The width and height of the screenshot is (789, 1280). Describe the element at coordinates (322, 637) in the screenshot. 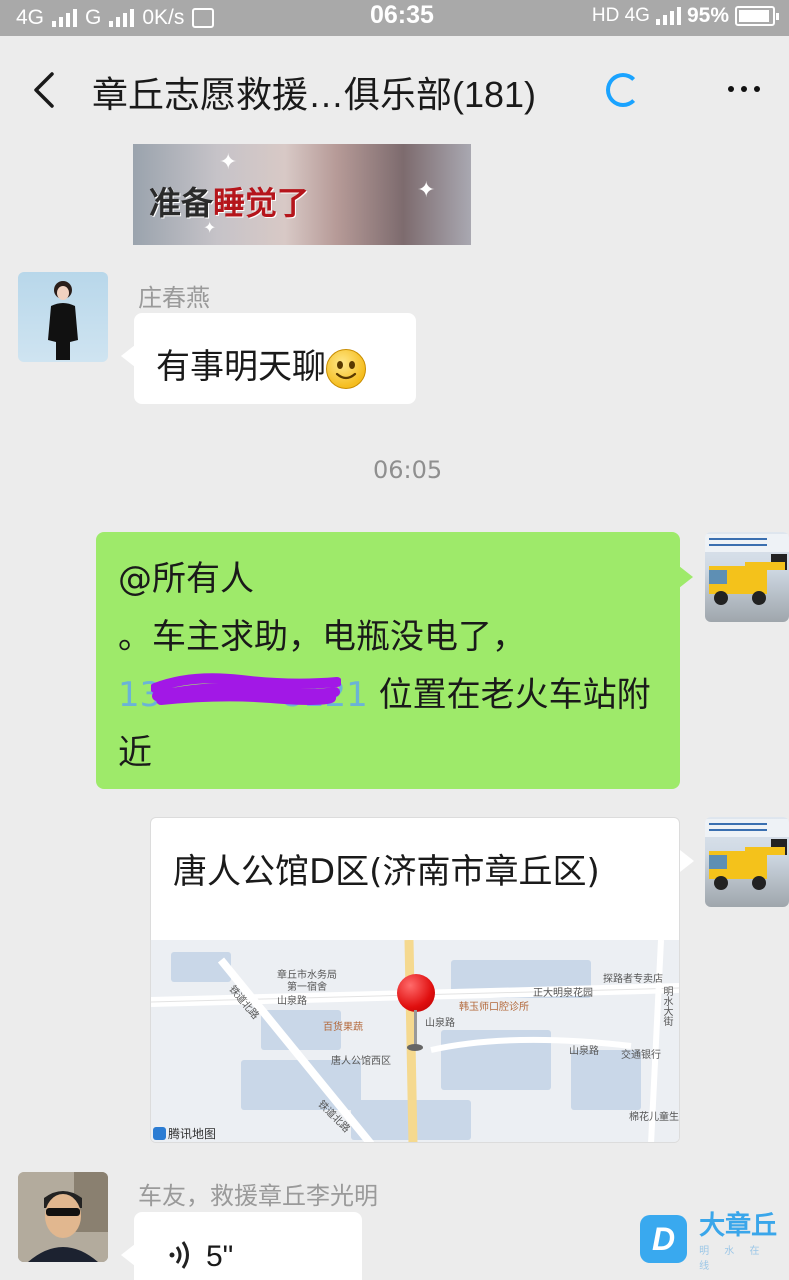

I see `message-line: 。车主求助，电瓶没电了，` at that location.